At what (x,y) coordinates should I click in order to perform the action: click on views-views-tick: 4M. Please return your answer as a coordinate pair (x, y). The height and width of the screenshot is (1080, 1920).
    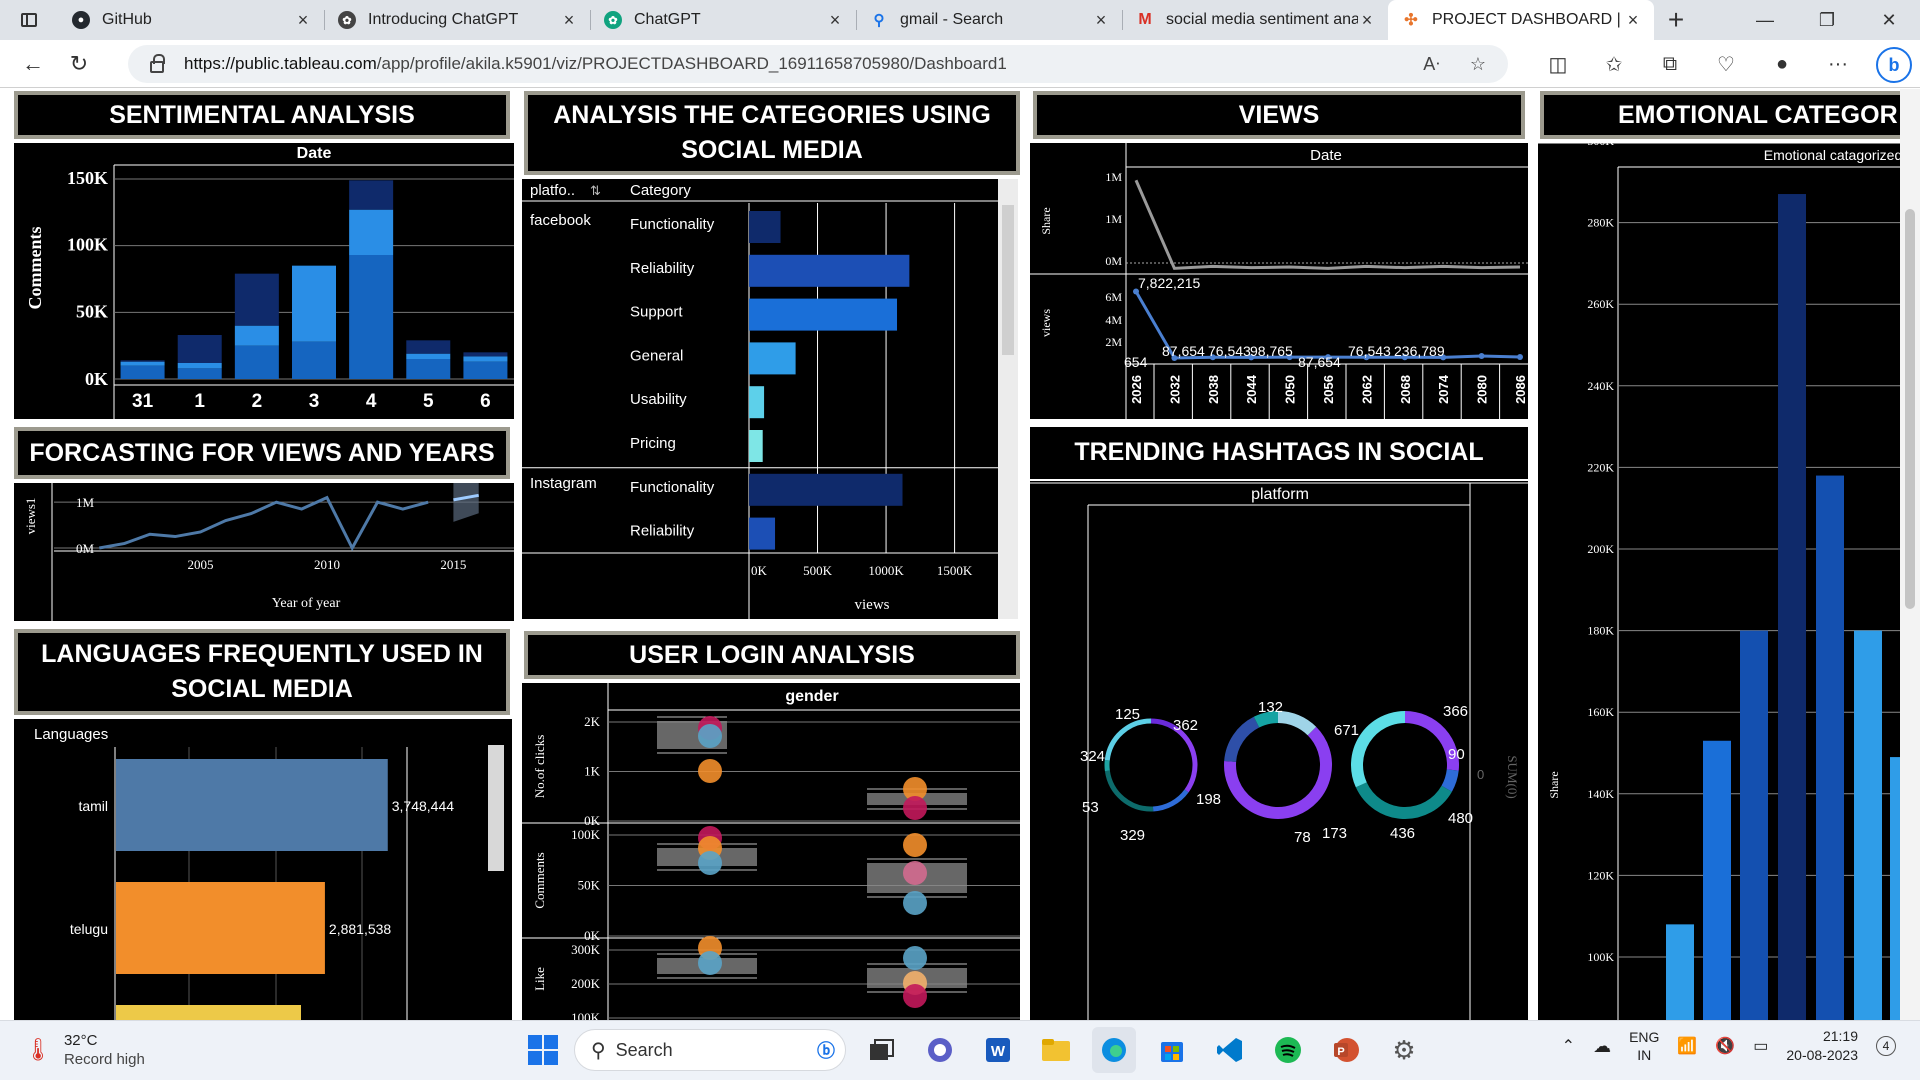
    Looking at the image, I should click on (1113, 320).